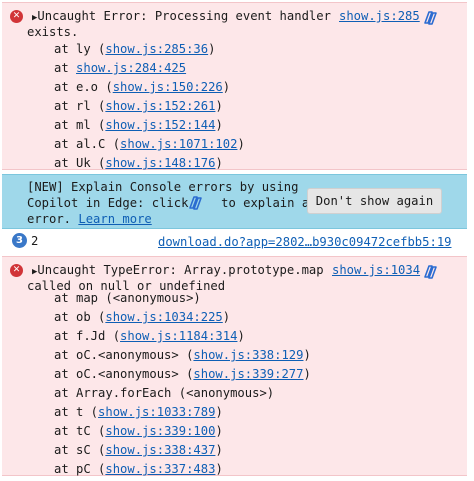  What do you see at coordinates (178, 336) in the screenshot?
I see `stack-frame-link: show.js:1184:314` at bounding box center [178, 336].